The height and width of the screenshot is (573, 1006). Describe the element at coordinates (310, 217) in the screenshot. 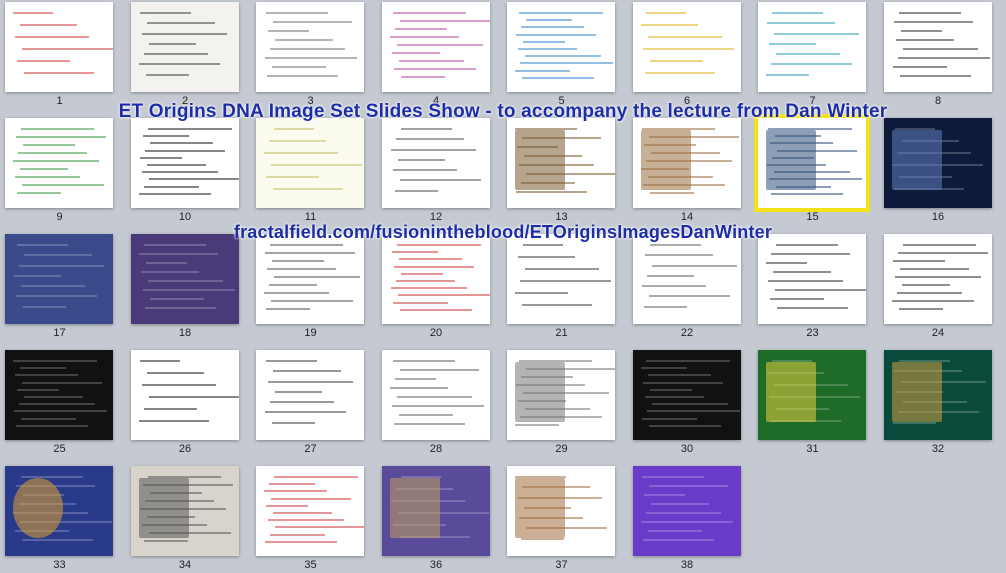

I see `slide-number: 11` at that location.